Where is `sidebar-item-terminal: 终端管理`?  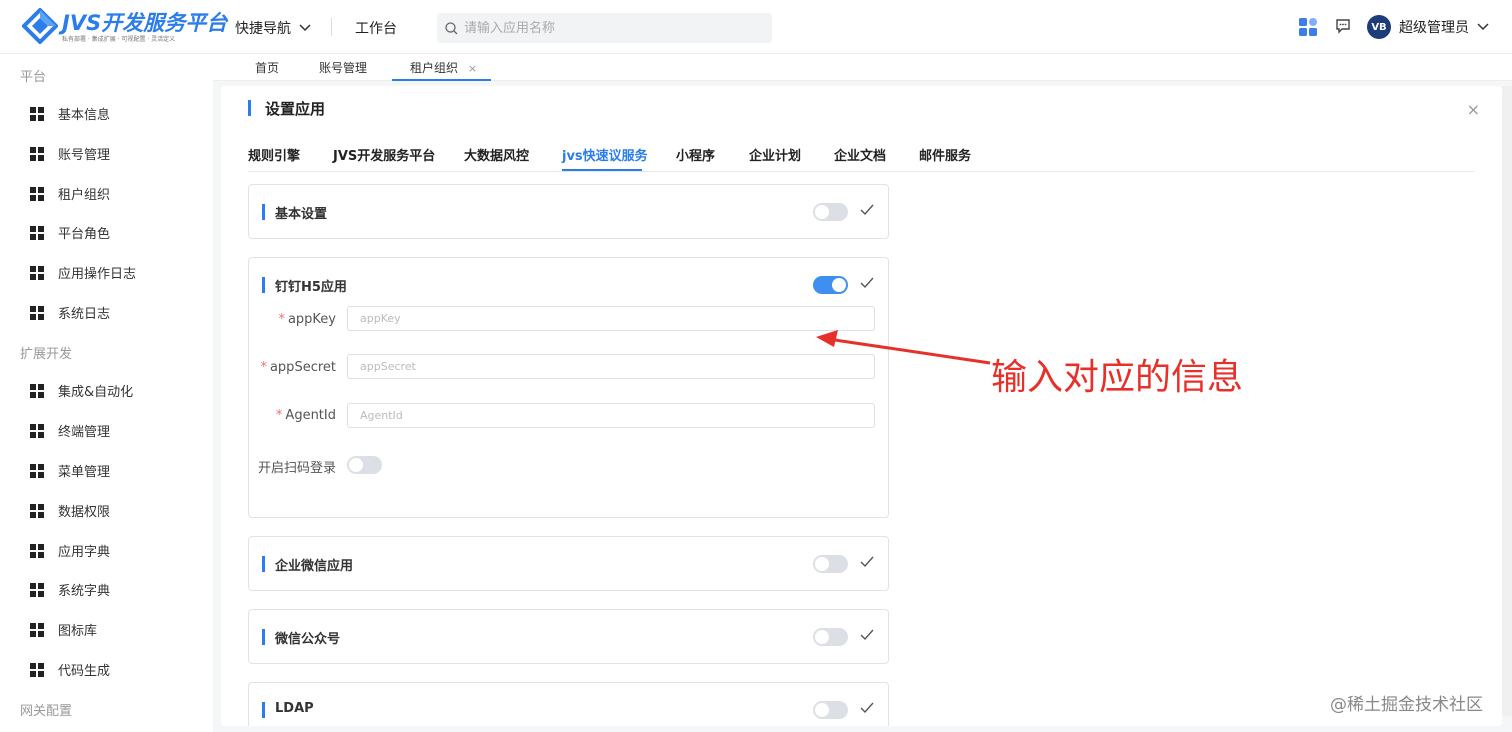 sidebar-item-terminal: 终端管理 is located at coordinates (70, 430).